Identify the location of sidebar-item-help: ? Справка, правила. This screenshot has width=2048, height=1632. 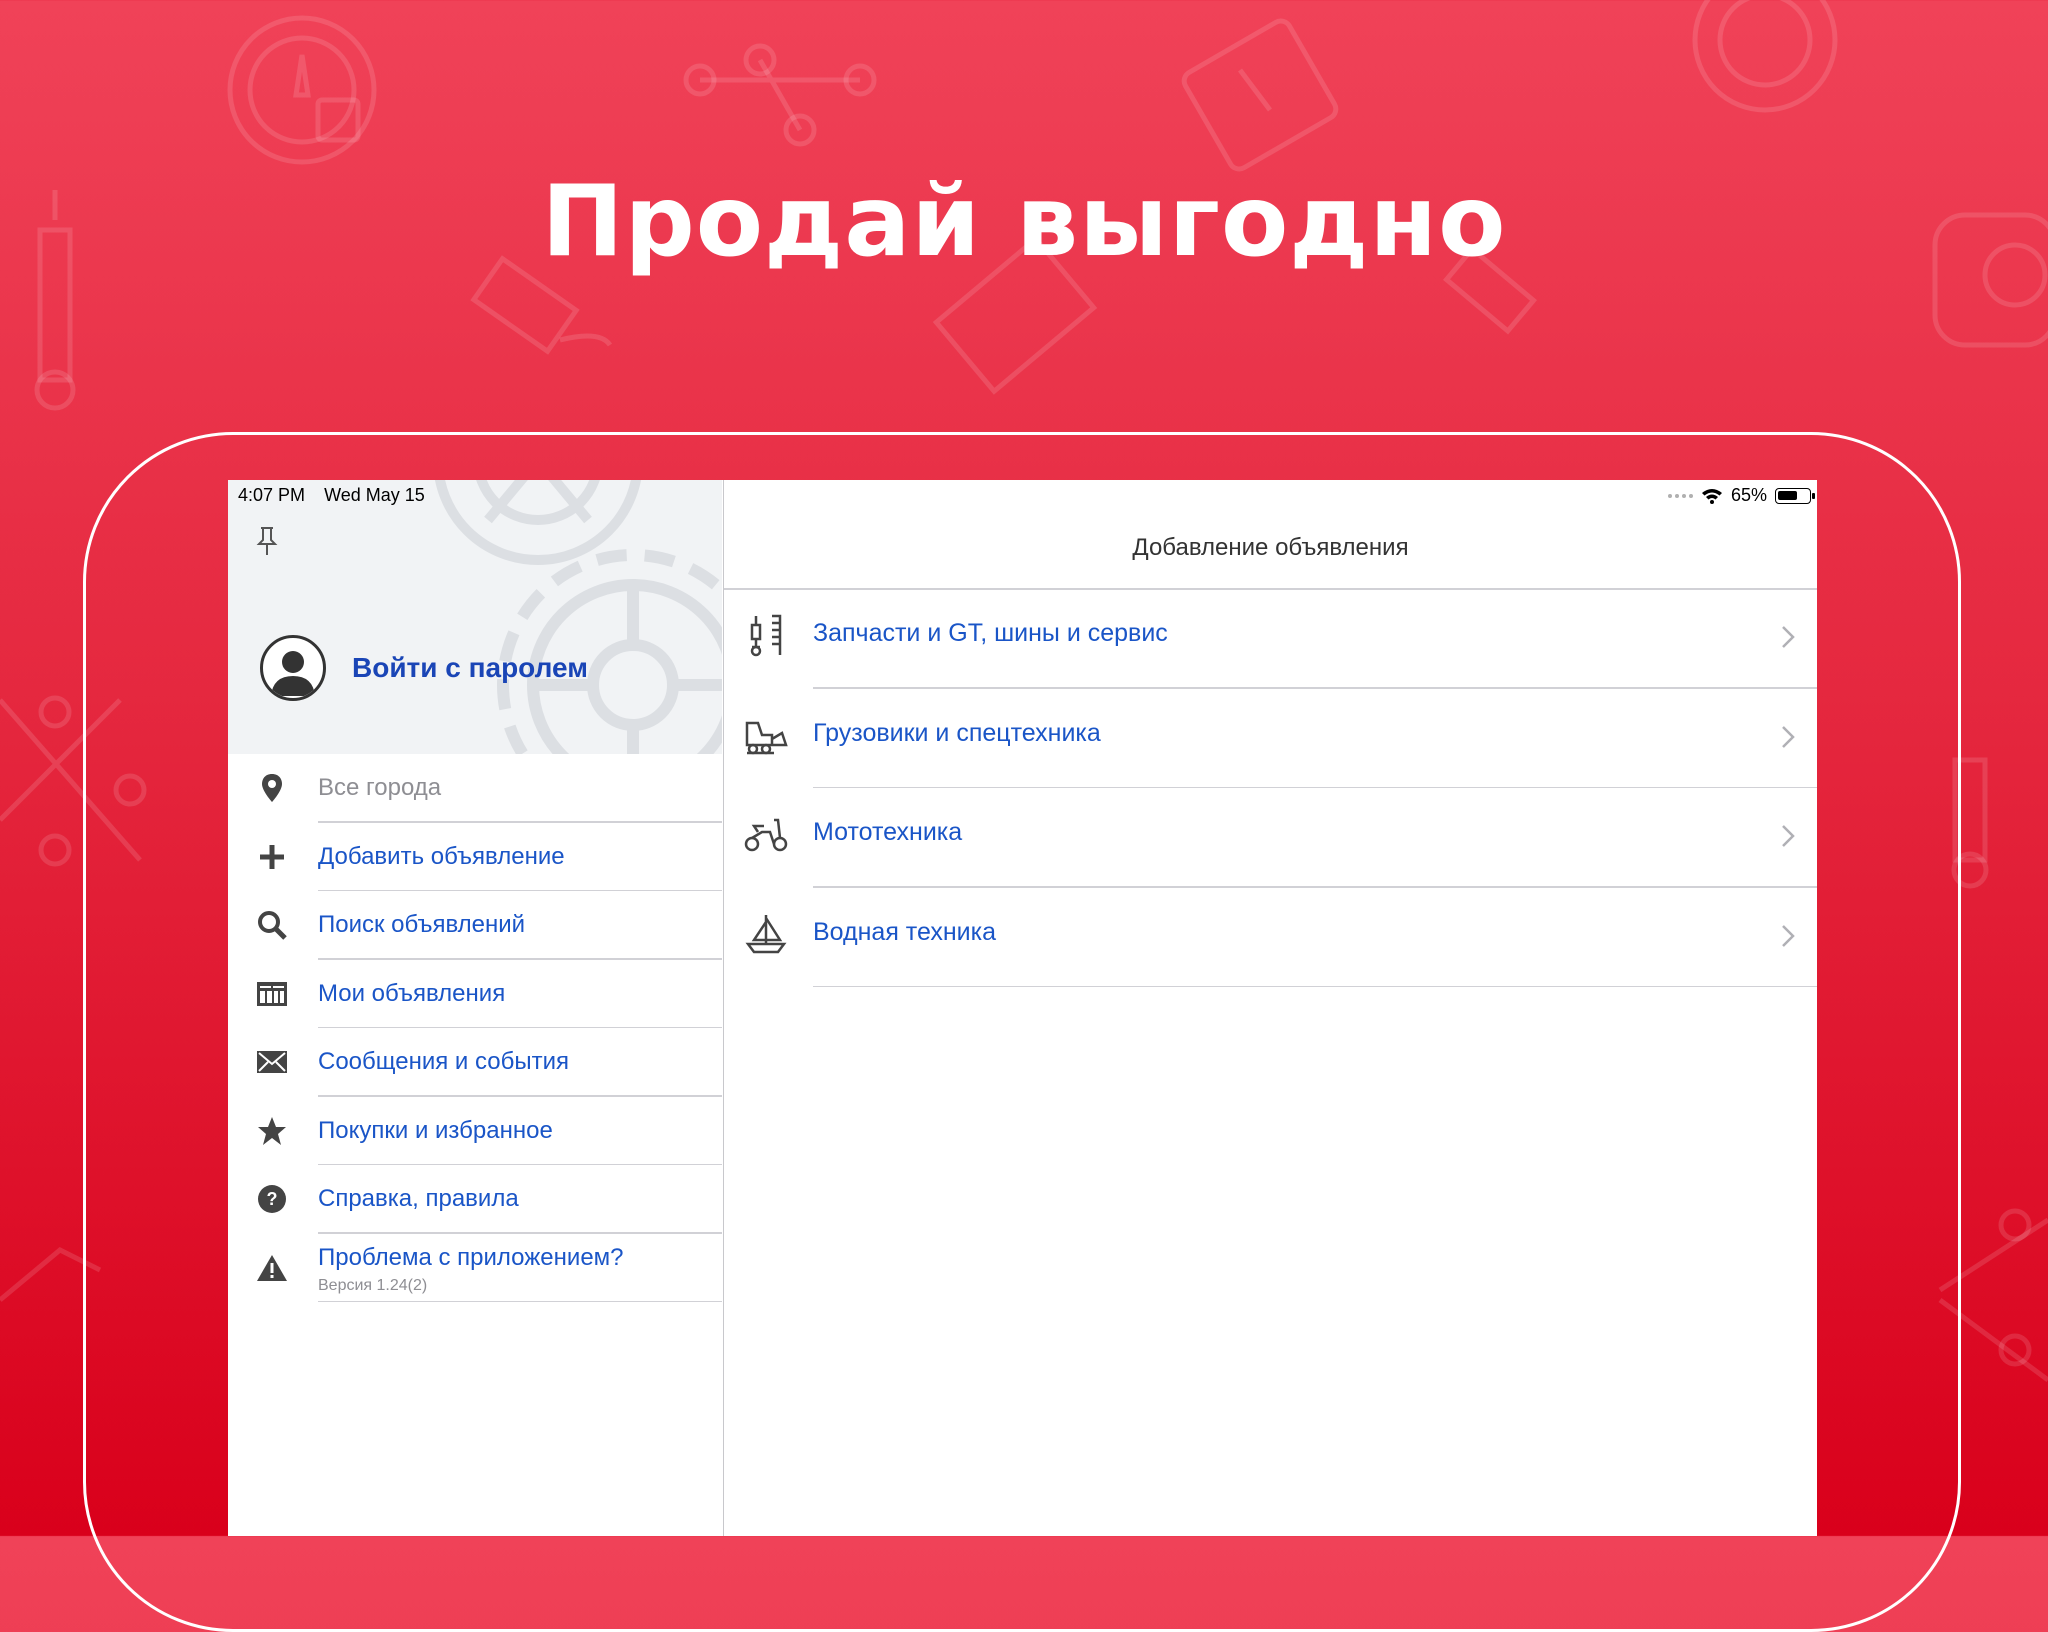
(475, 1199).